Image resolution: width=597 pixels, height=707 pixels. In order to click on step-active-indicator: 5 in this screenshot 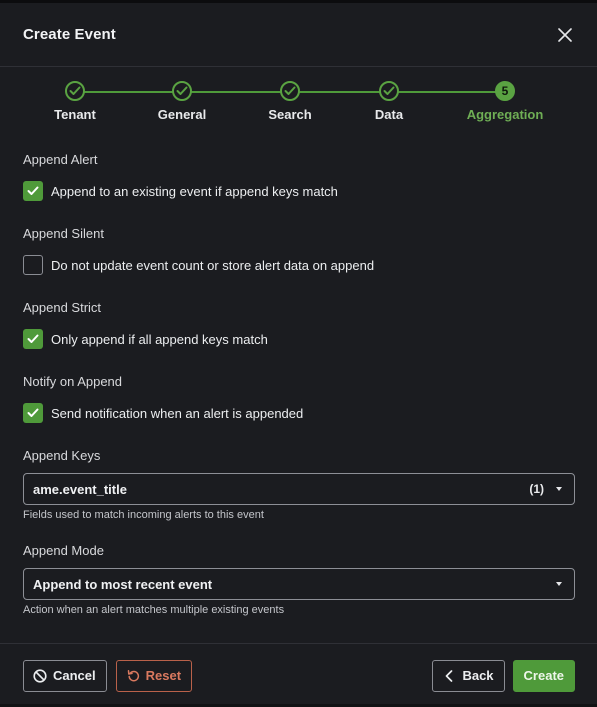, I will do `click(505, 91)`.